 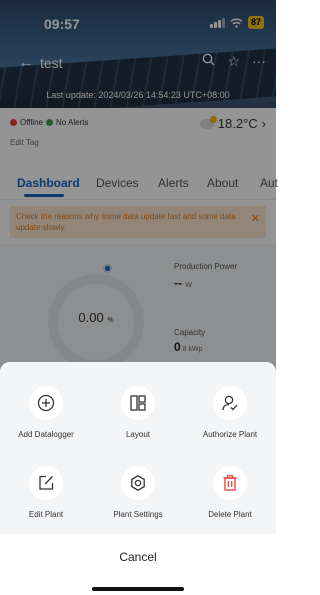 I want to click on edit-icon, so click(x=46, y=482).